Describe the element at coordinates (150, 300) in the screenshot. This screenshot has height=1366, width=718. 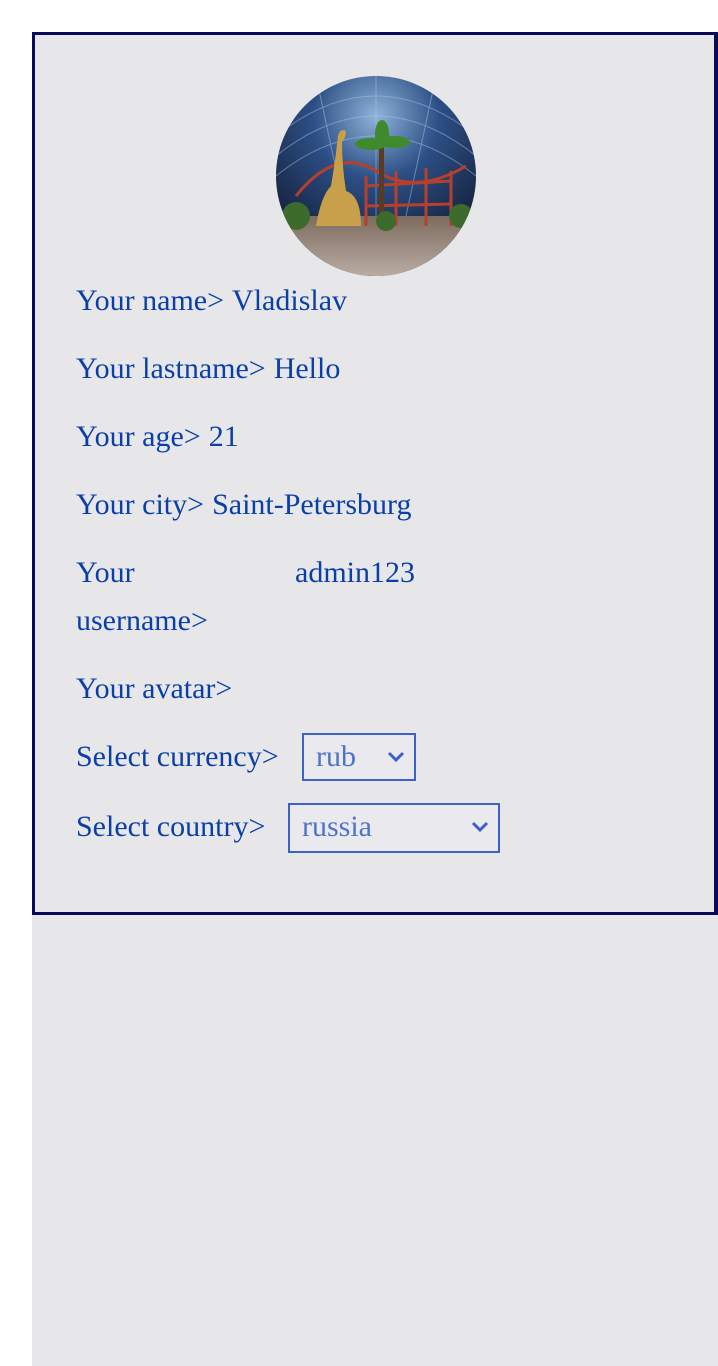
I see `name-label: Your name>` at that location.